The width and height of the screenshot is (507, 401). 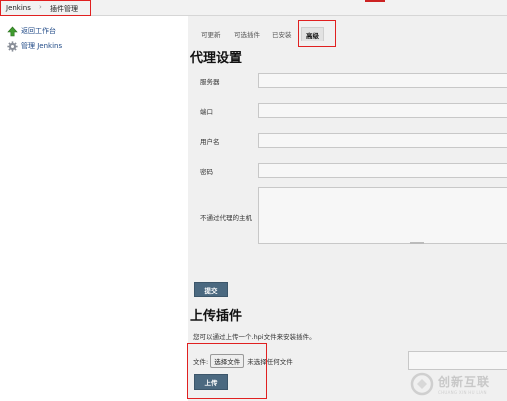 What do you see at coordinates (382, 215) in the screenshot?
I see `no-proxy-hosts-textarea` at bounding box center [382, 215].